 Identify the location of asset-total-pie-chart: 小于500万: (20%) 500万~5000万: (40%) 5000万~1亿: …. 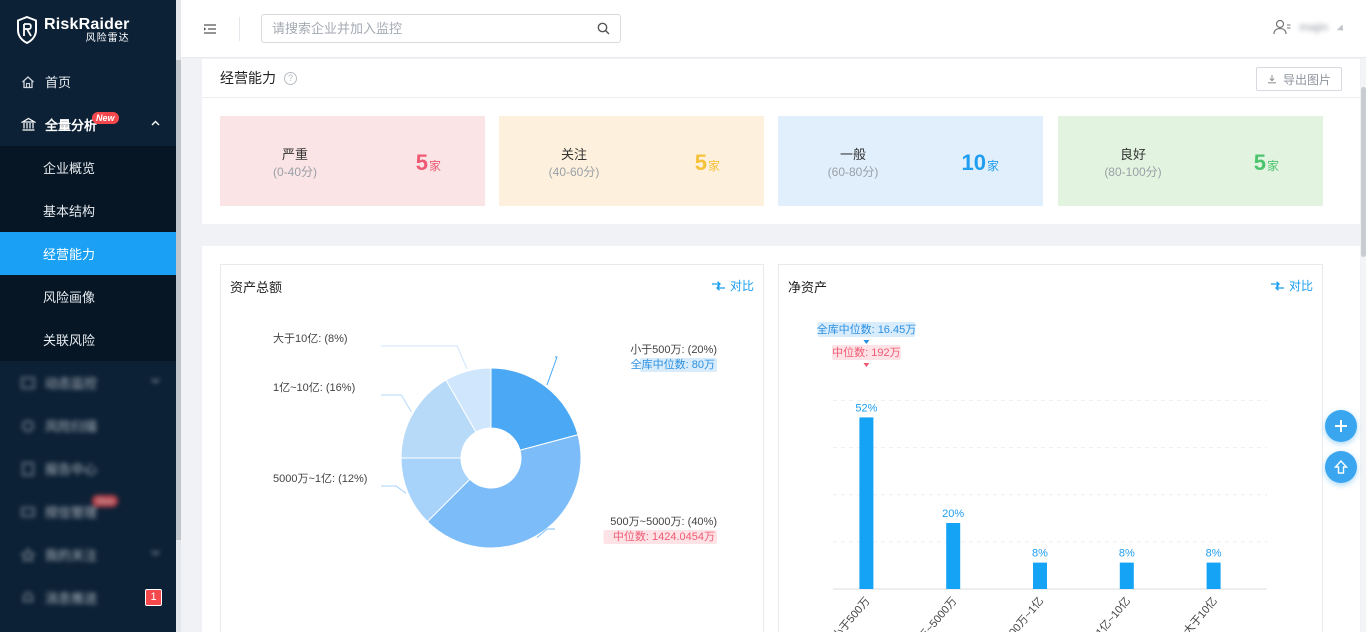
(495, 440).